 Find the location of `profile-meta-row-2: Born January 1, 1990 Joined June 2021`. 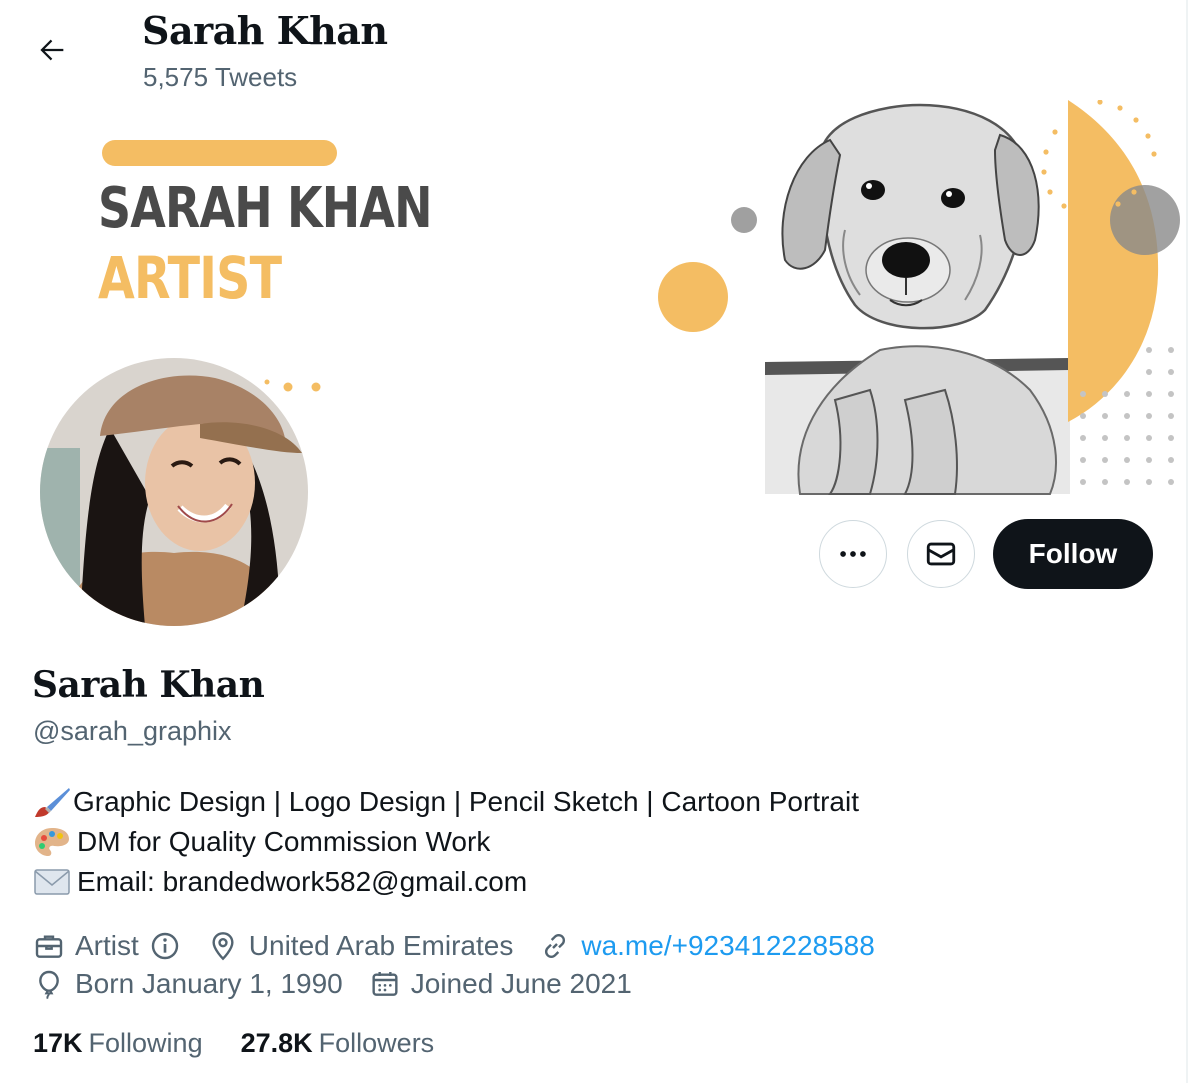

profile-meta-row-2: Born January 1, 1990 Joined June 2021 is located at coordinates (345, 984).